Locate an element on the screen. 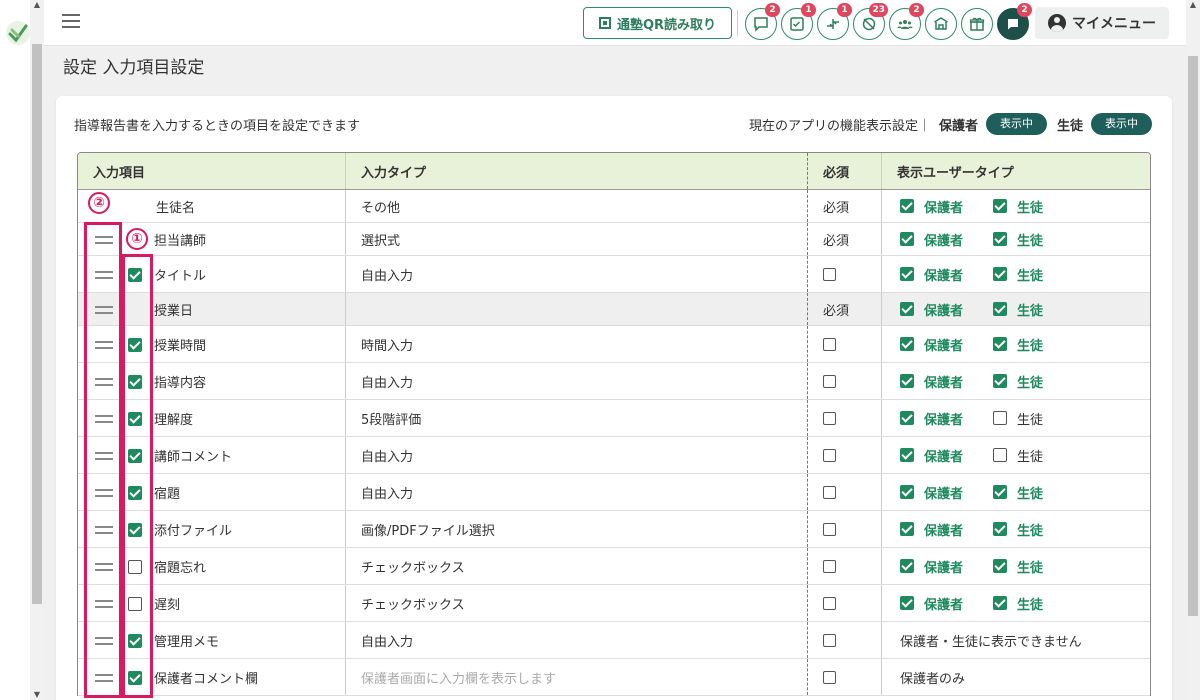  chat-icon-button: 2 is located at coordinates (762, 21).